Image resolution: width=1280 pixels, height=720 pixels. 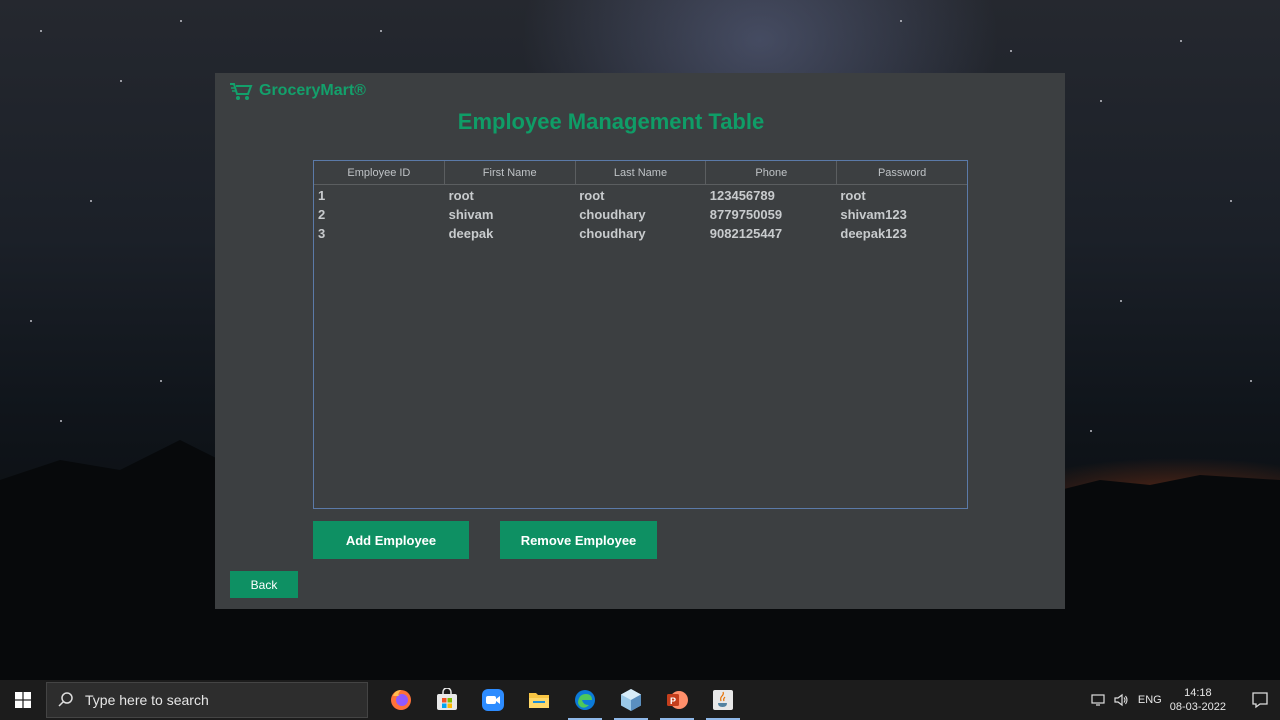 I want to click on network-icon, so click(x=1098, y=700).